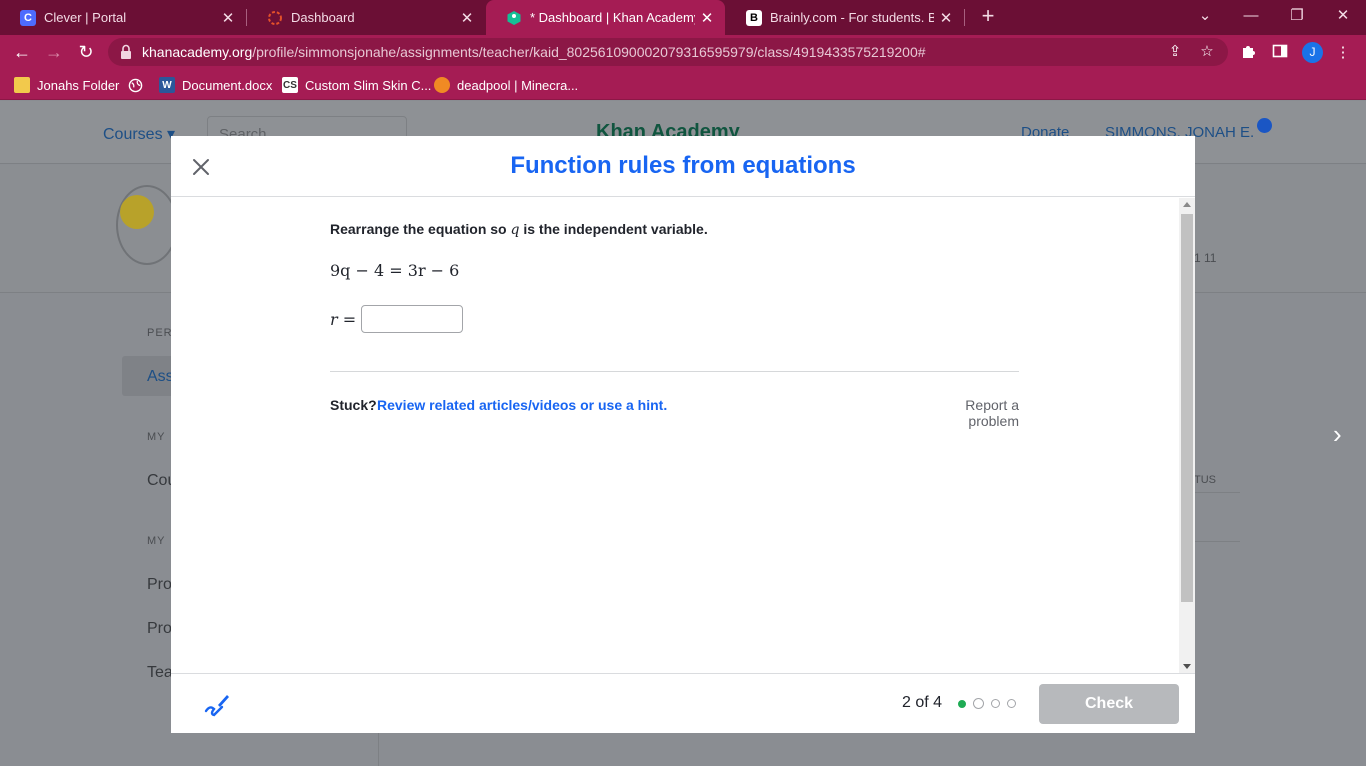 This screenshot has height=766, width=1366. I want to click on brainly-icon: B, so click(754, 17).